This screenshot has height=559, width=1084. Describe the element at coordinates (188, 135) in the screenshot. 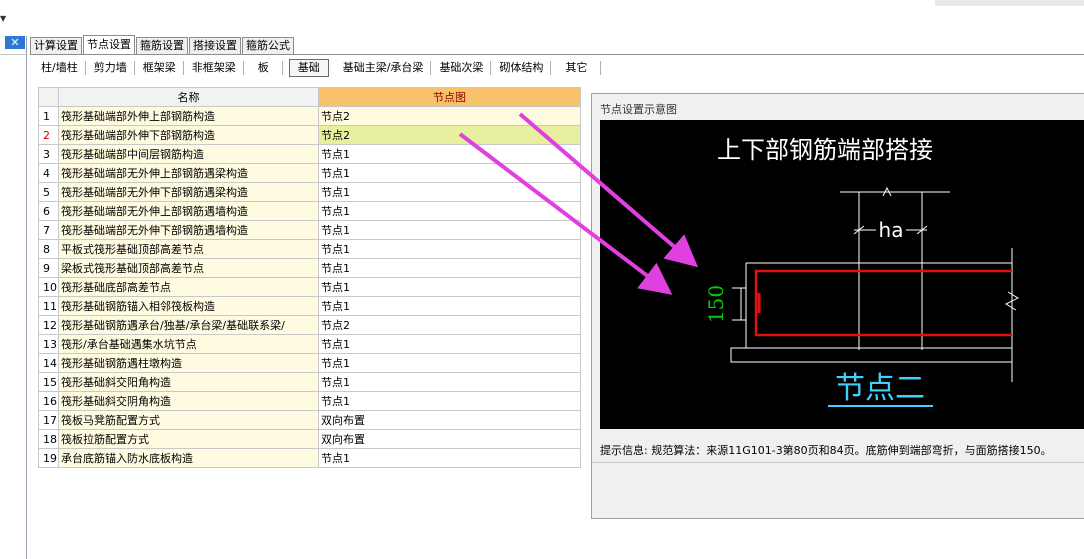

I see `row-name: 筏形基础端部外伸下部钢筋构造` at that location.